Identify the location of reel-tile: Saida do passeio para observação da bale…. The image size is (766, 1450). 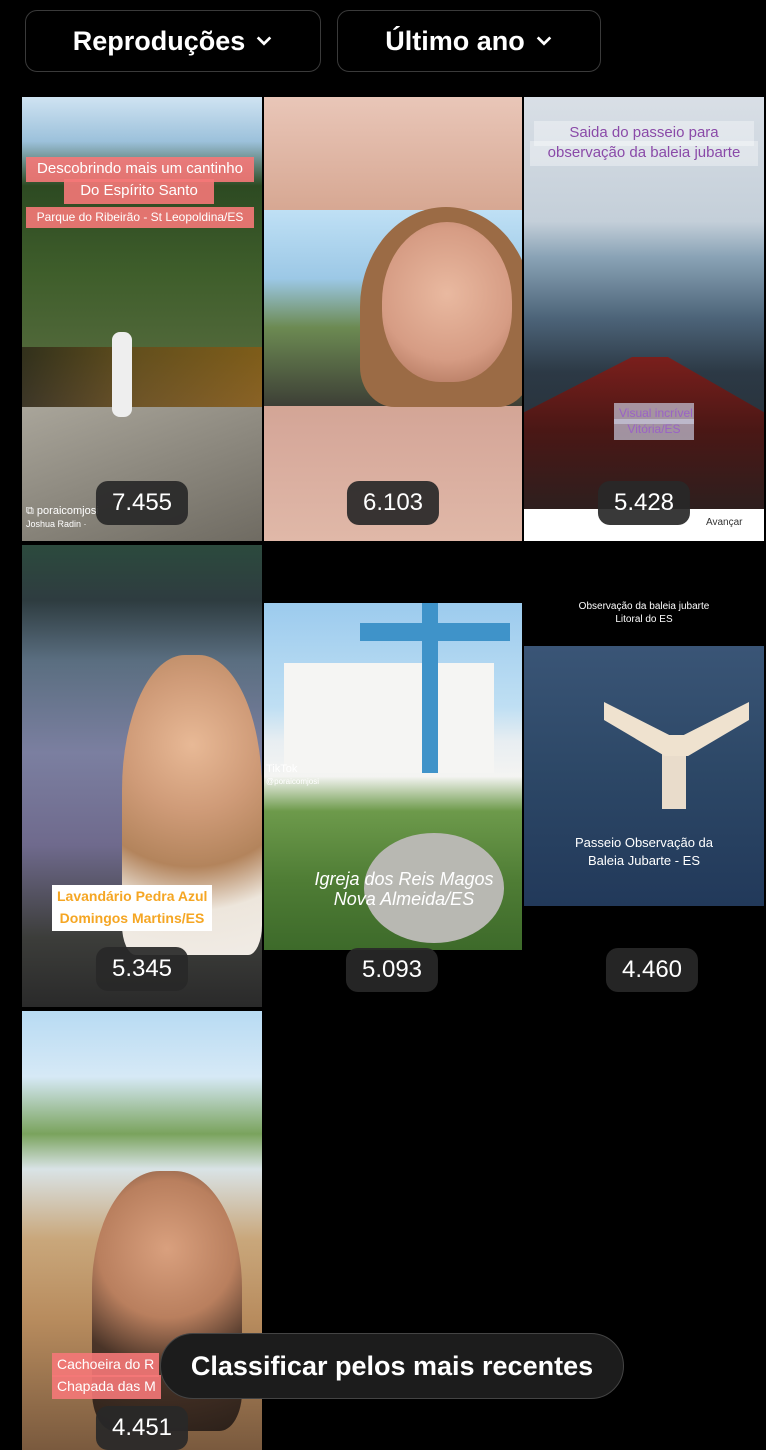
(644, 319).